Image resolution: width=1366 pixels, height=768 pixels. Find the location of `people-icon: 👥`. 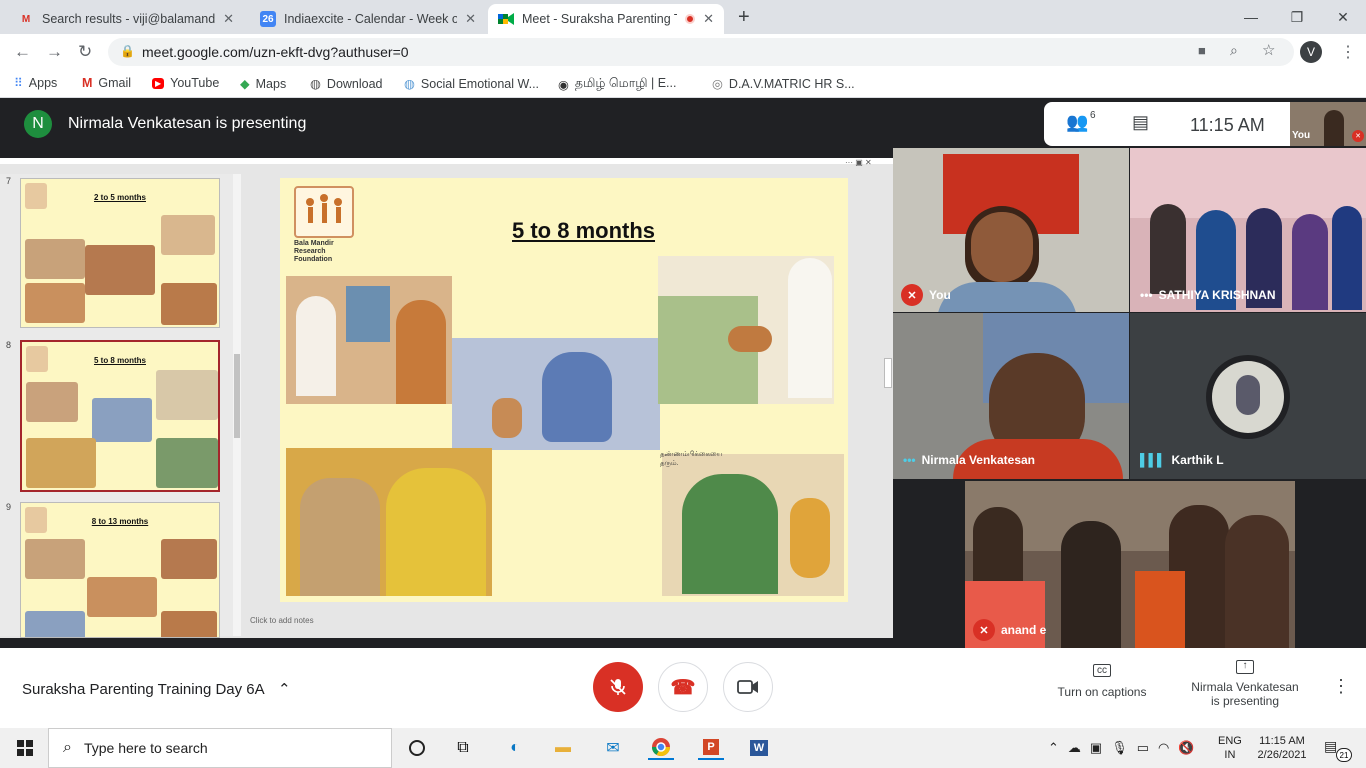

people-icon: 👥 is located at coordinates (1077, 122).